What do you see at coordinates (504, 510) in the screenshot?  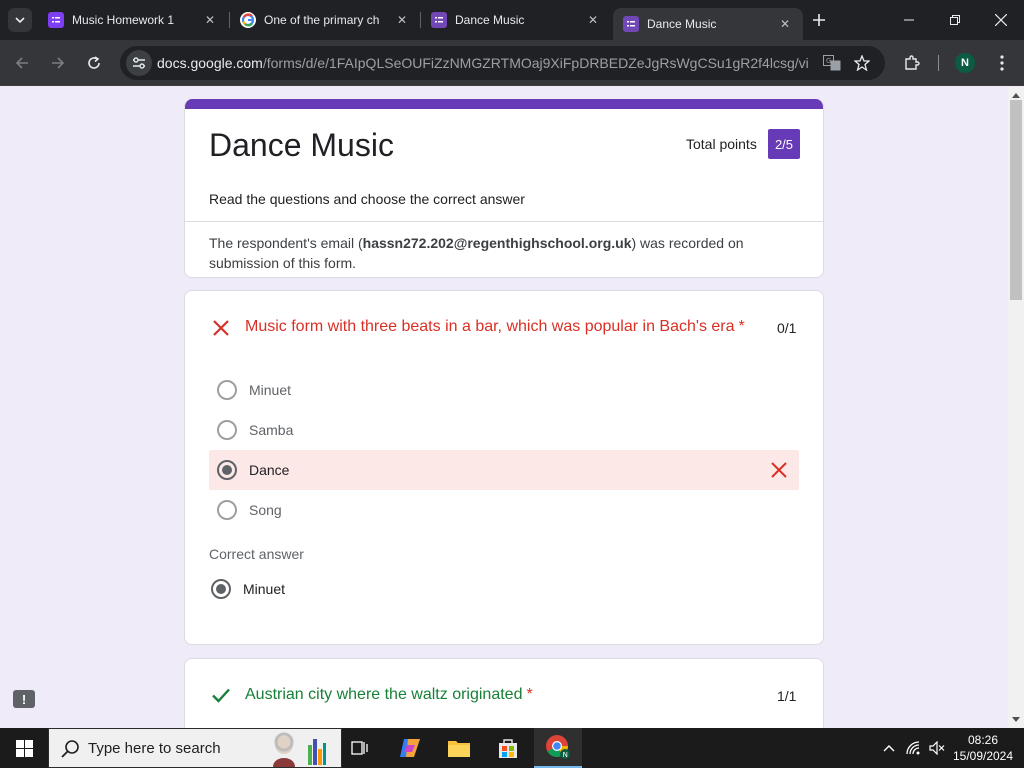 I see `option-song: Song` at bounding box center [504, 510].